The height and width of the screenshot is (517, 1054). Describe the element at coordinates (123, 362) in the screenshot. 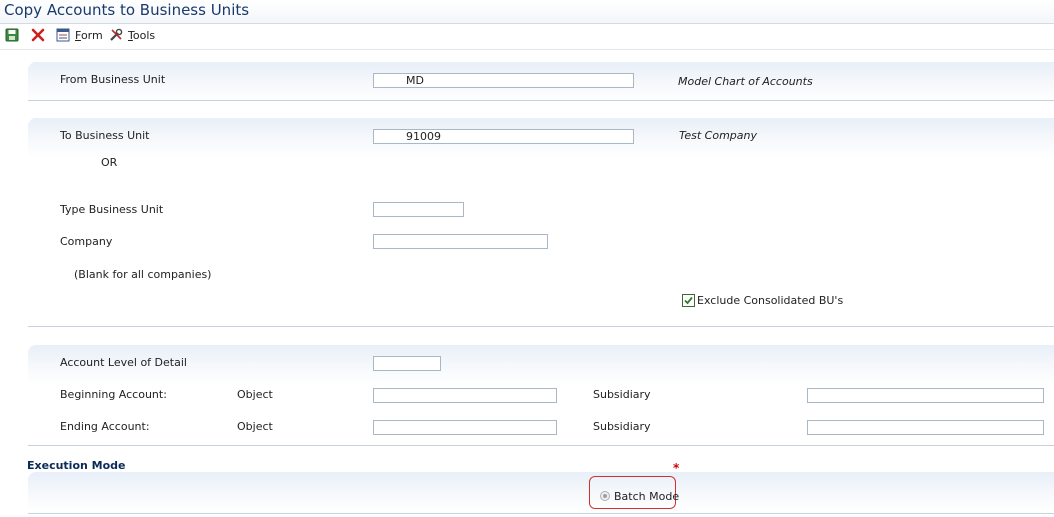

I see `account-level-label: Account Level of Detail` at that location.